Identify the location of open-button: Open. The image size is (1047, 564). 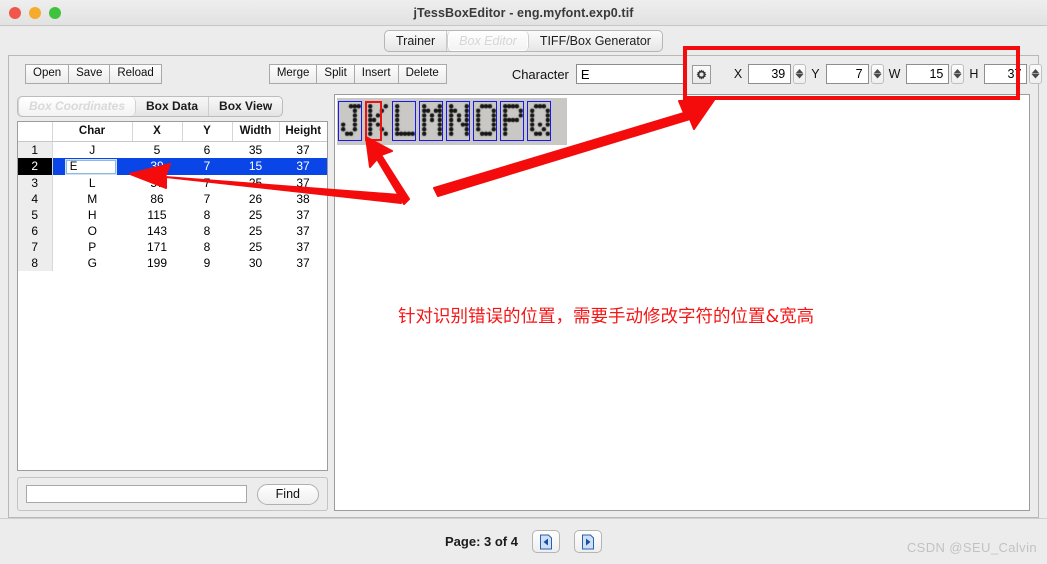
(47, 74).